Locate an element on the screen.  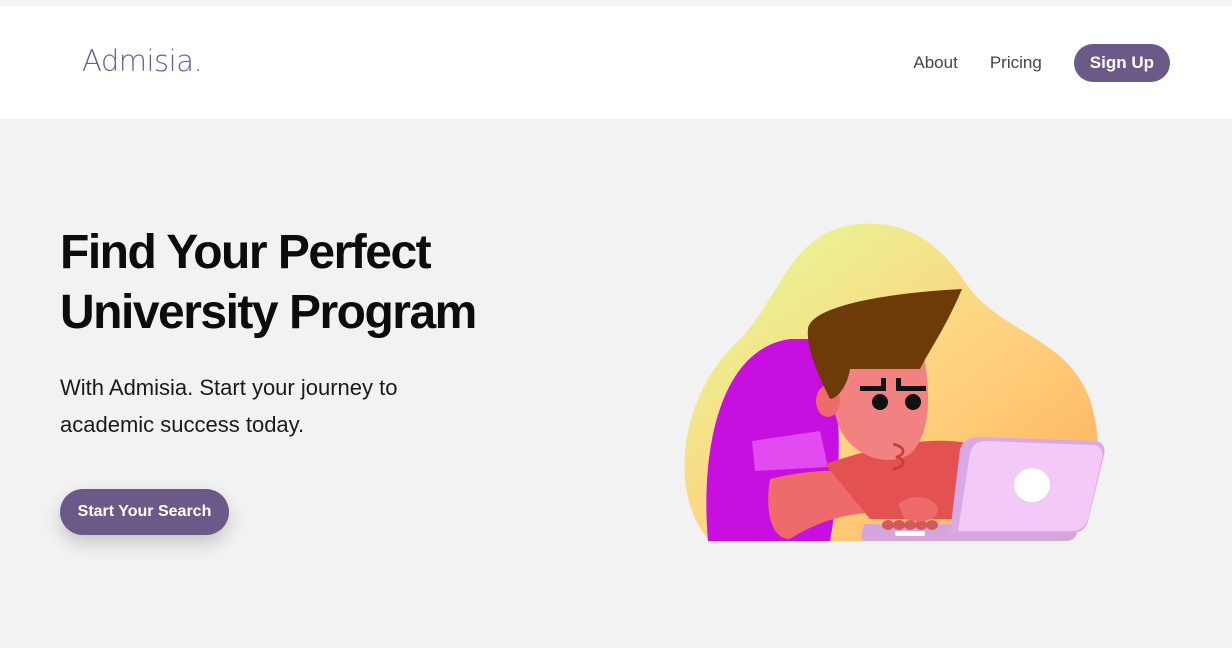
nav-link-about: About is located at coordinates (935, 63).